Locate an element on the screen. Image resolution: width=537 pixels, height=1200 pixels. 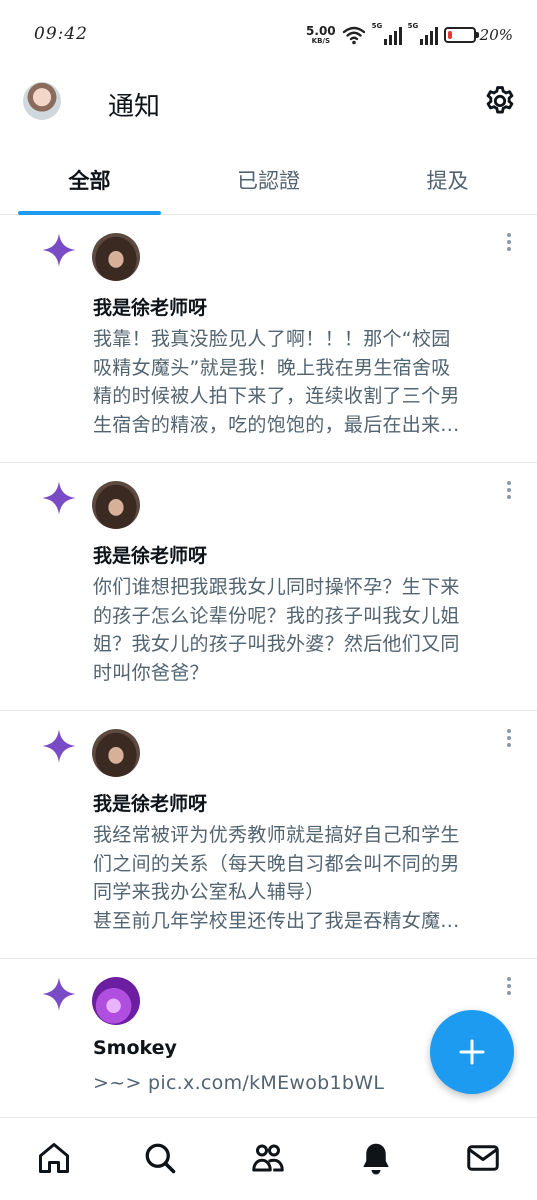
tab-mentions: 提及 is located at coordinates (447, 179).